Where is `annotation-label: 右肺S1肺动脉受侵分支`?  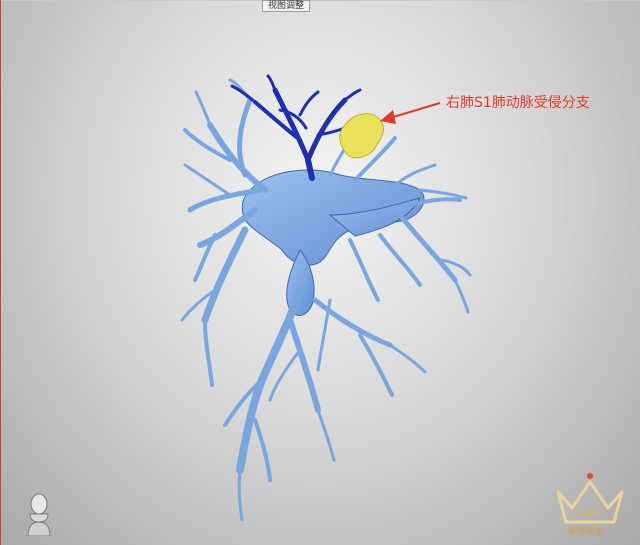
annotation-label: 右肺S1肺动脉受侵分支 is located at coordinates (518, 103).